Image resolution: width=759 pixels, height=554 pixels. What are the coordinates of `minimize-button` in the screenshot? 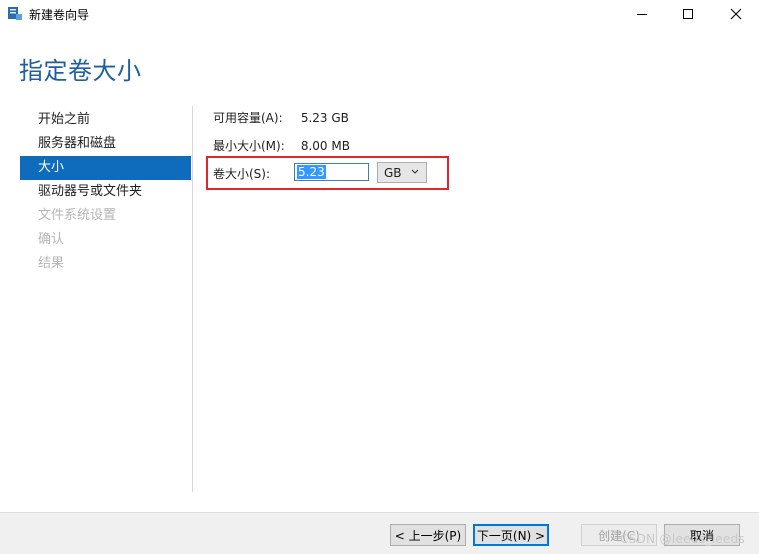 It's located at (642, 14).